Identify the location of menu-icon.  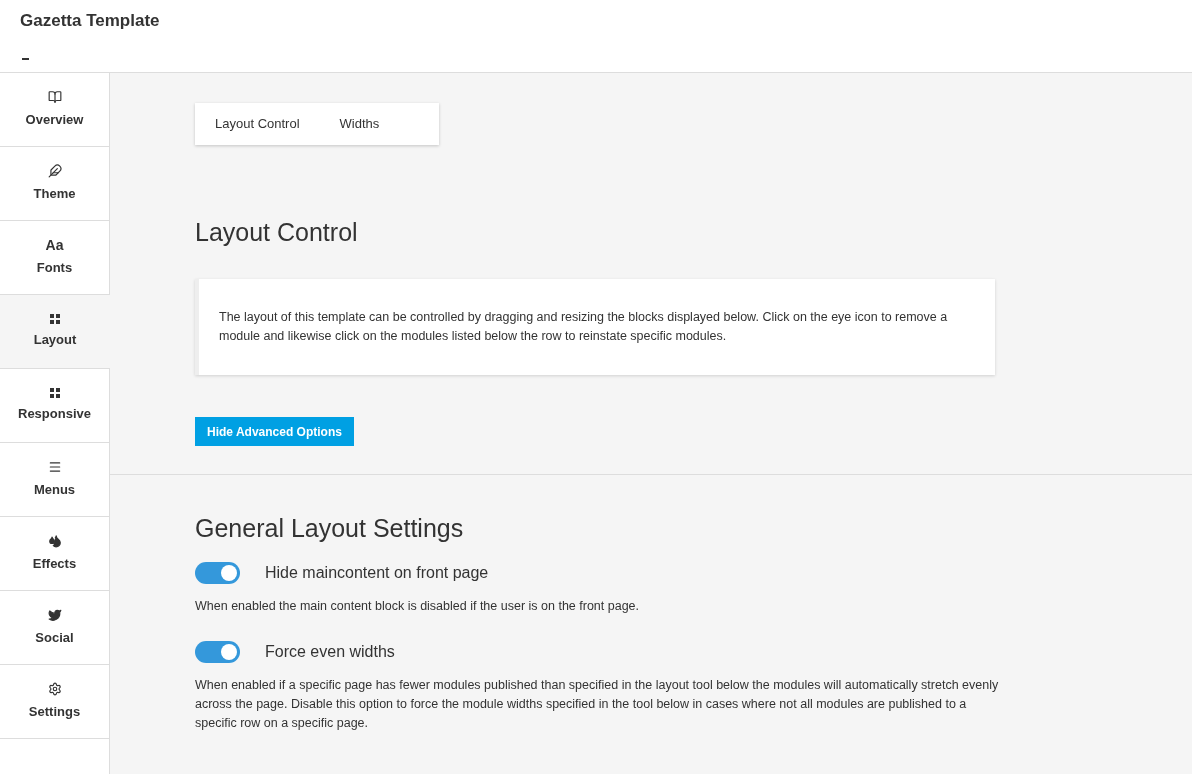
(54, 466).